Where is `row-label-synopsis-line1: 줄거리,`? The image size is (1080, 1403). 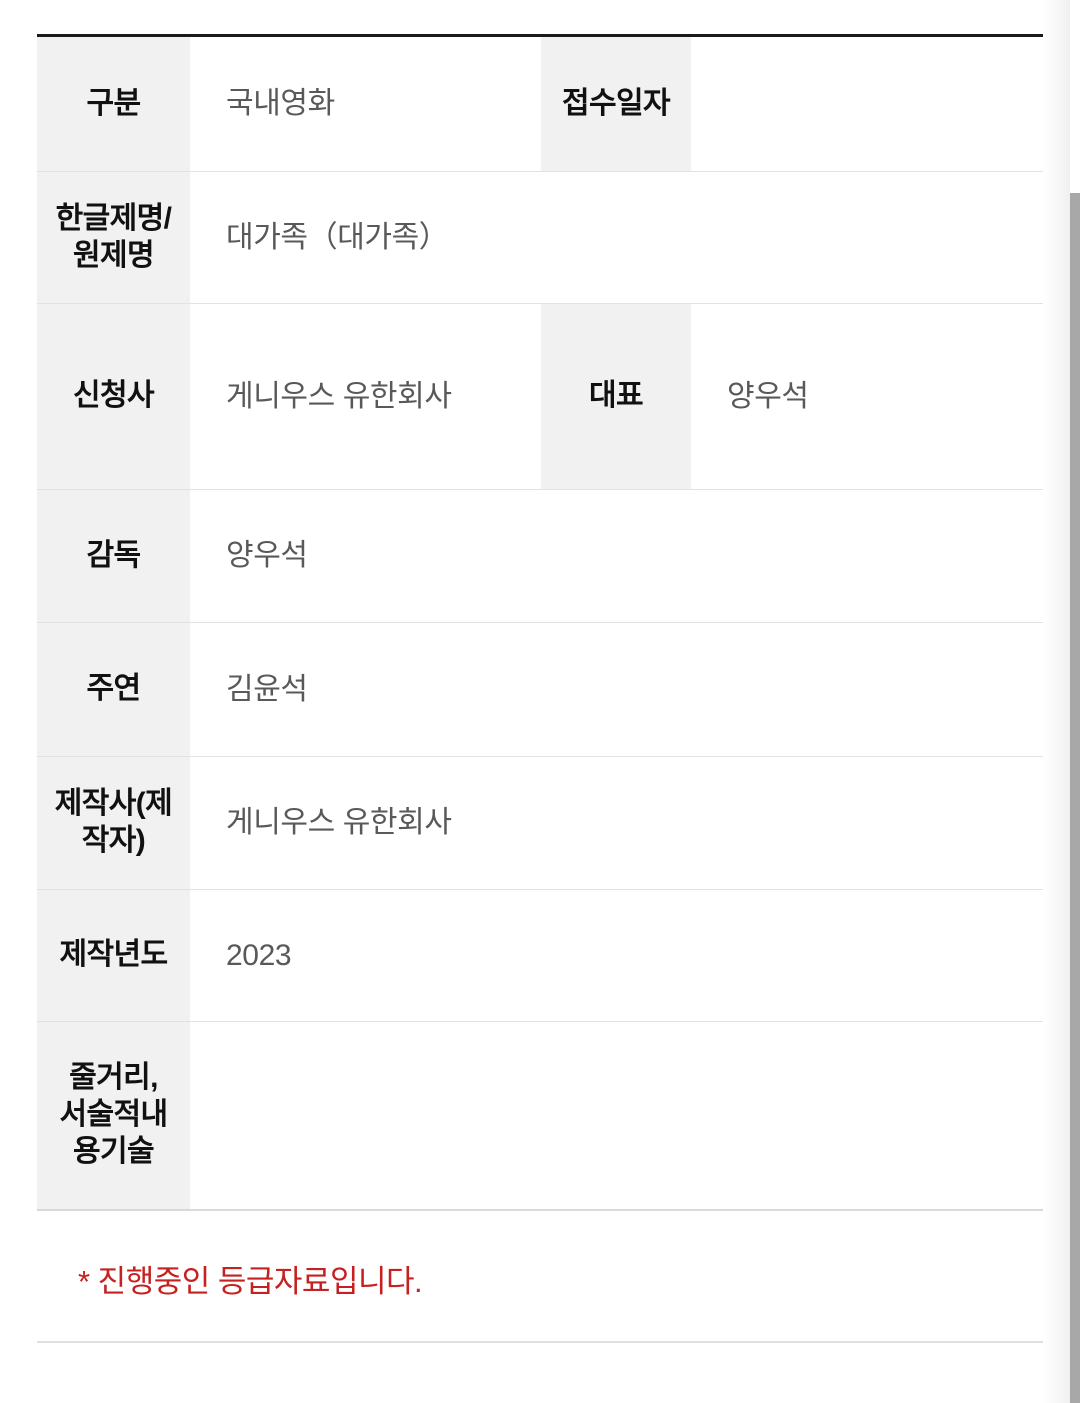
row-label-synopsis-line1: 줄거리, is located at coordinates (113, 1078).